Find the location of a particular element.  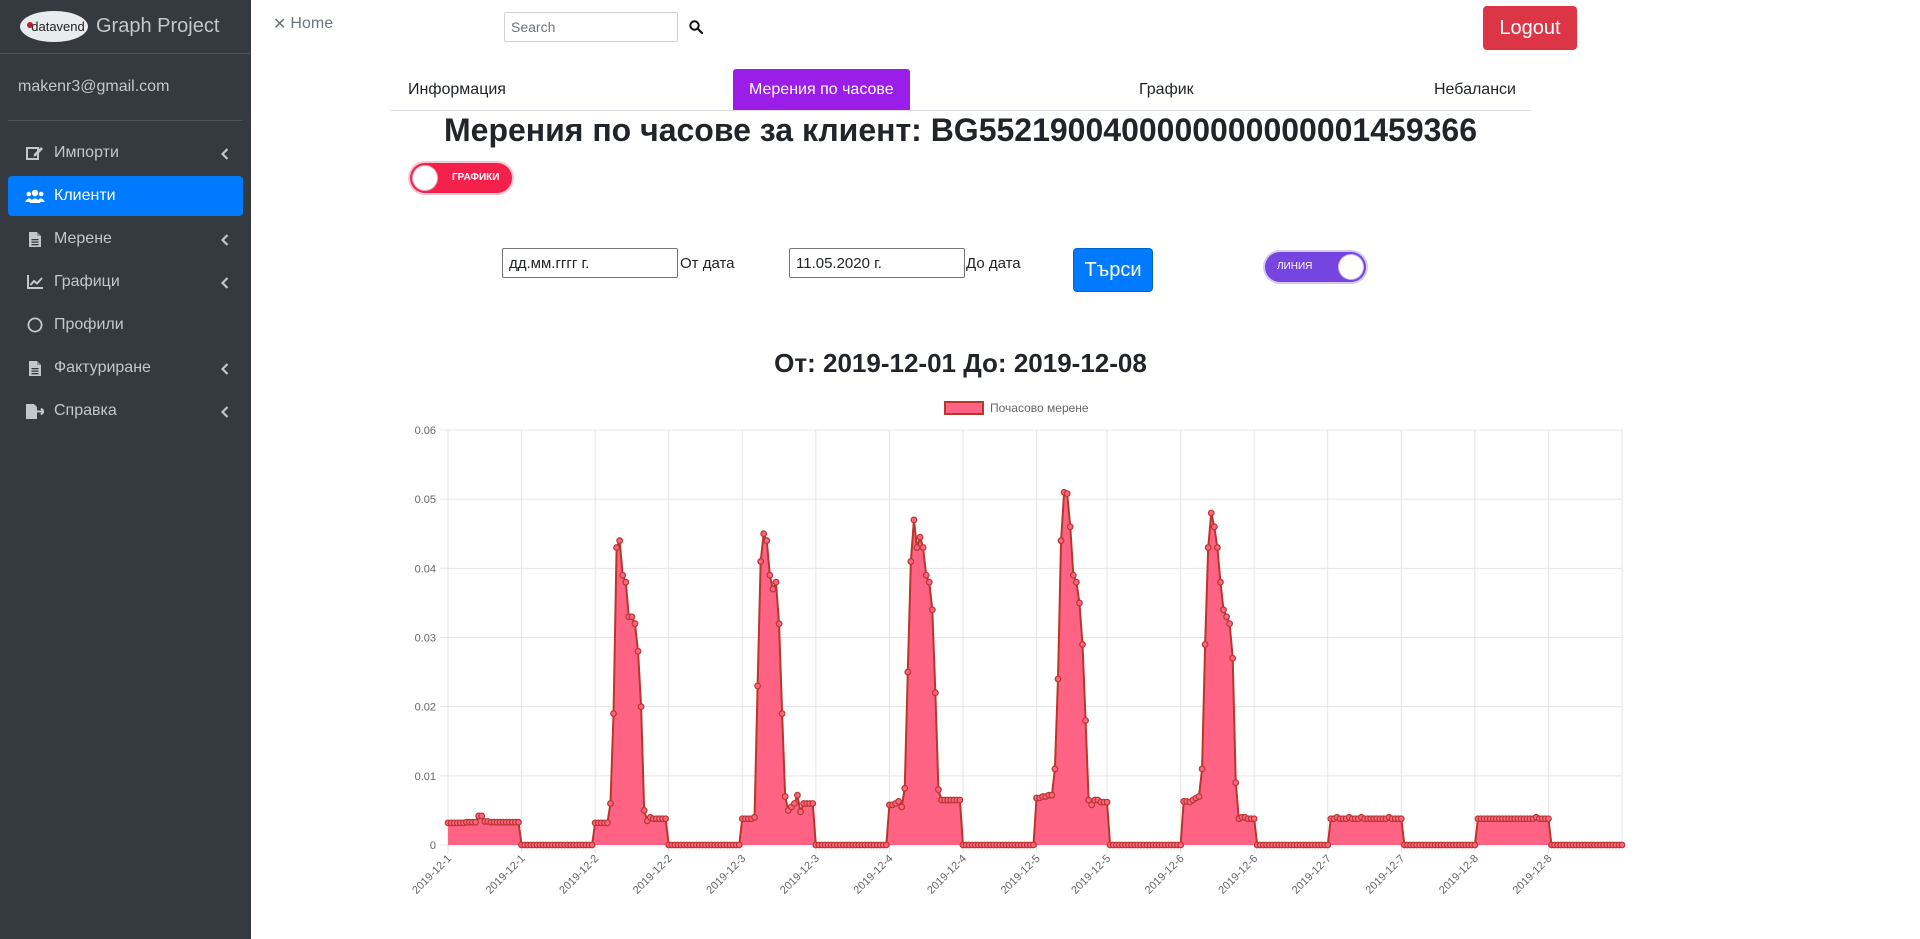

users-icon is located at coordinates (35, 196).